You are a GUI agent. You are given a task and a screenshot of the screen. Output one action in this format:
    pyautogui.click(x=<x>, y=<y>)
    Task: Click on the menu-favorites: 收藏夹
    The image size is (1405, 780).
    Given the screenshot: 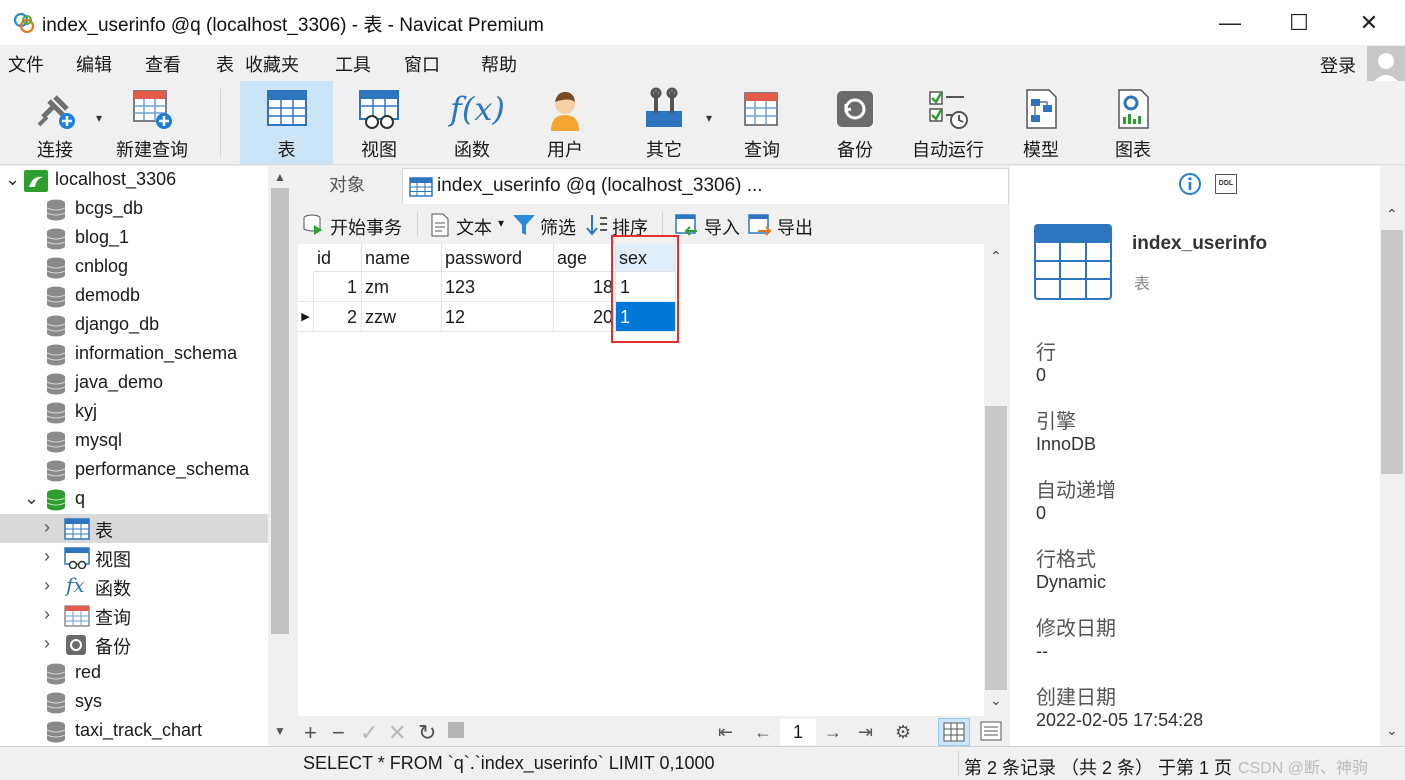 What is the action you would take?
    pyautogui.click(x=272, y=64)
    